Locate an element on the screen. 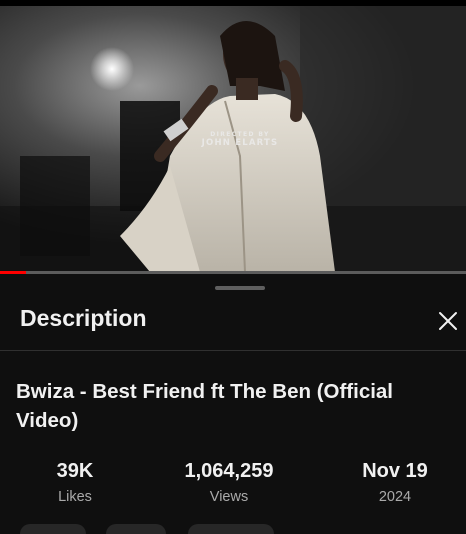 The height and width of the screenshot is (534, 466). director-credit: DIRECTED BY JOHN ELARTS is located at coordinates (240, 139).